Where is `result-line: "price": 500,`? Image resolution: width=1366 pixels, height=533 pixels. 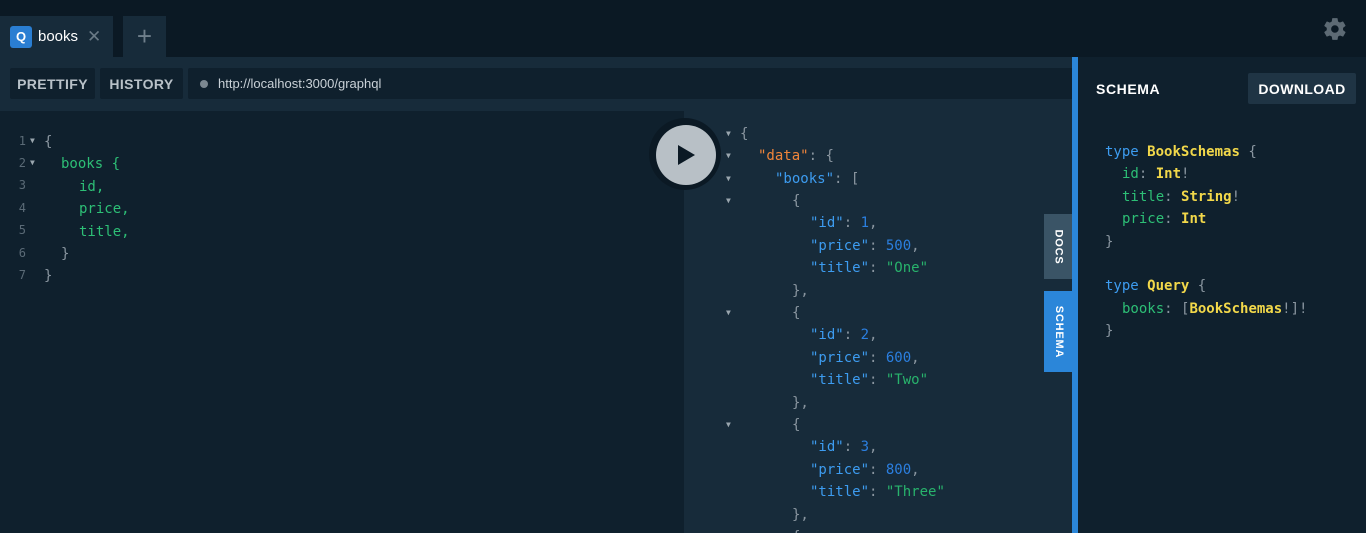
result-line: "price": 500, is located at coordinates (865, 246).